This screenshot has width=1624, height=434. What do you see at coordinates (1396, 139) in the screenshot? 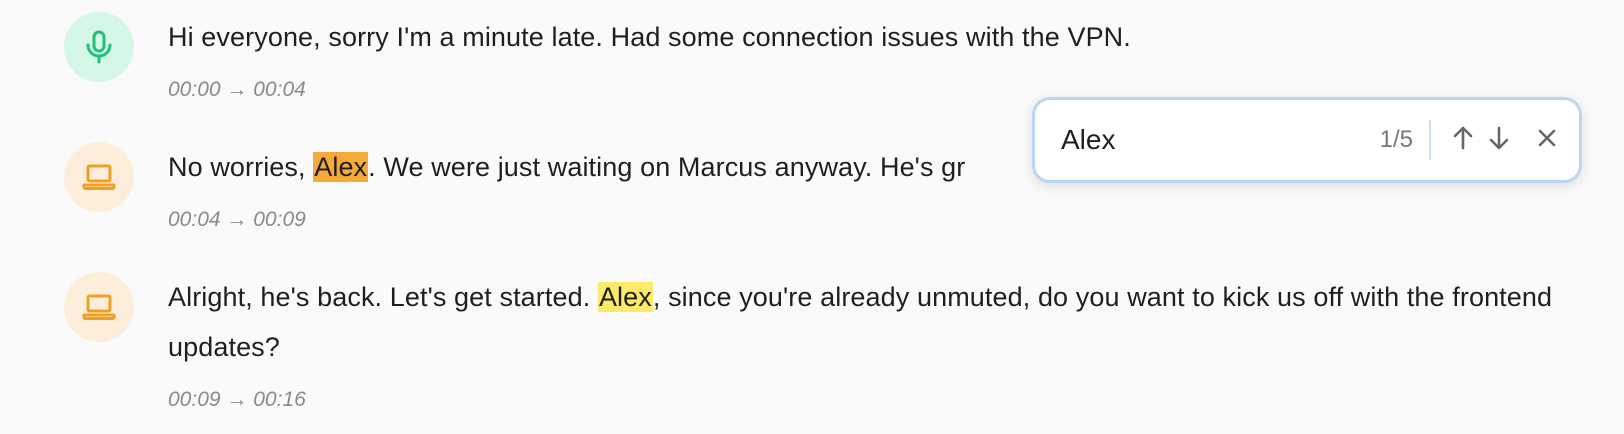
I see `match-count: 1/5` at bounding box center [1396, 139].